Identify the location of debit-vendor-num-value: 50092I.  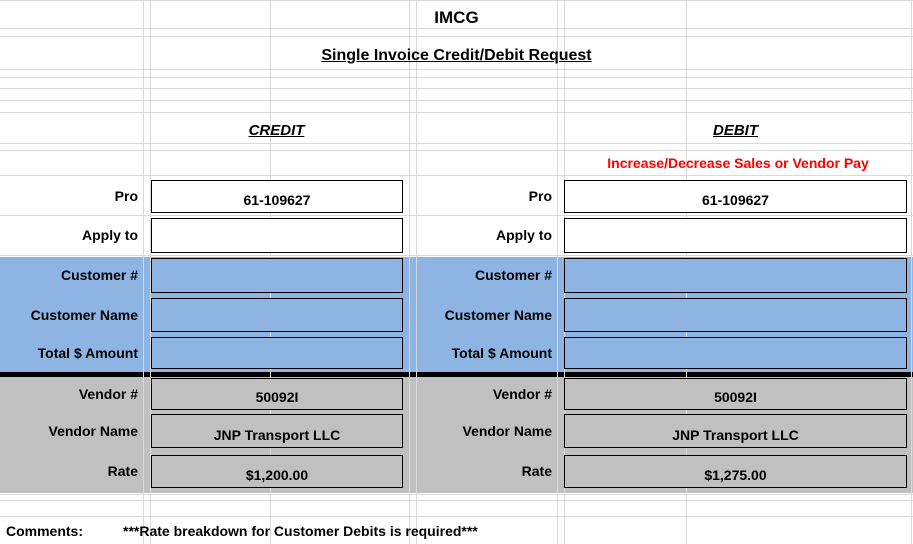
(735, 397).